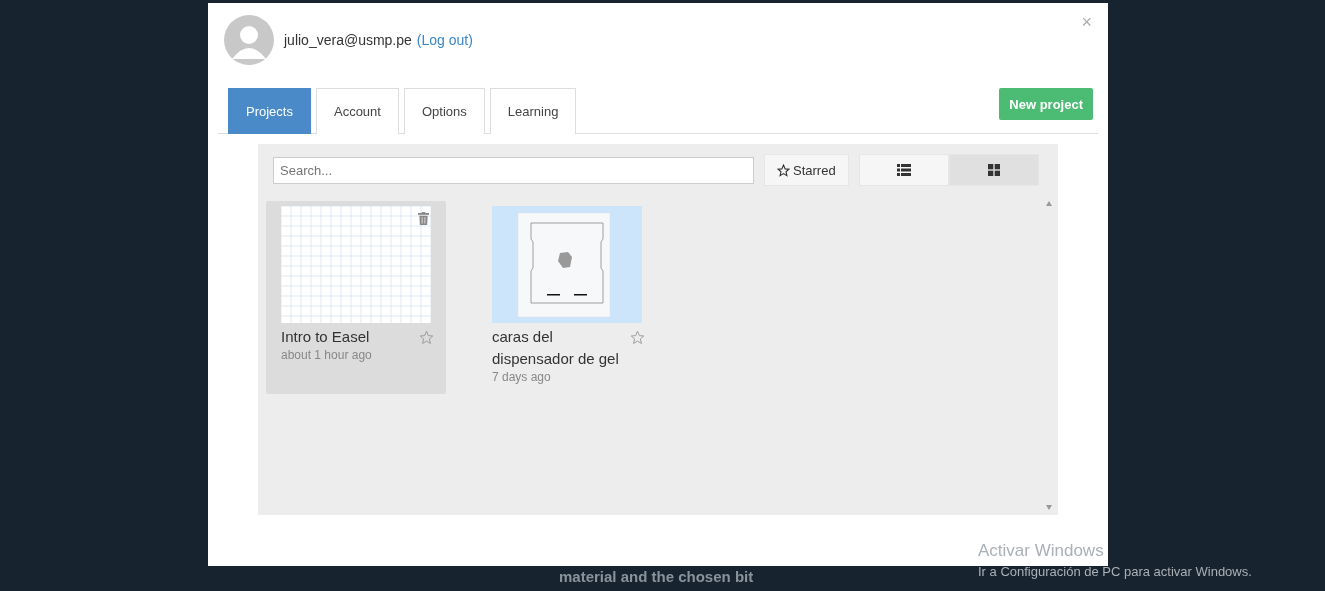  Describe the element at coordinates (1049, 203) in the screenshot. I see `scroll-up-icon` at that location.